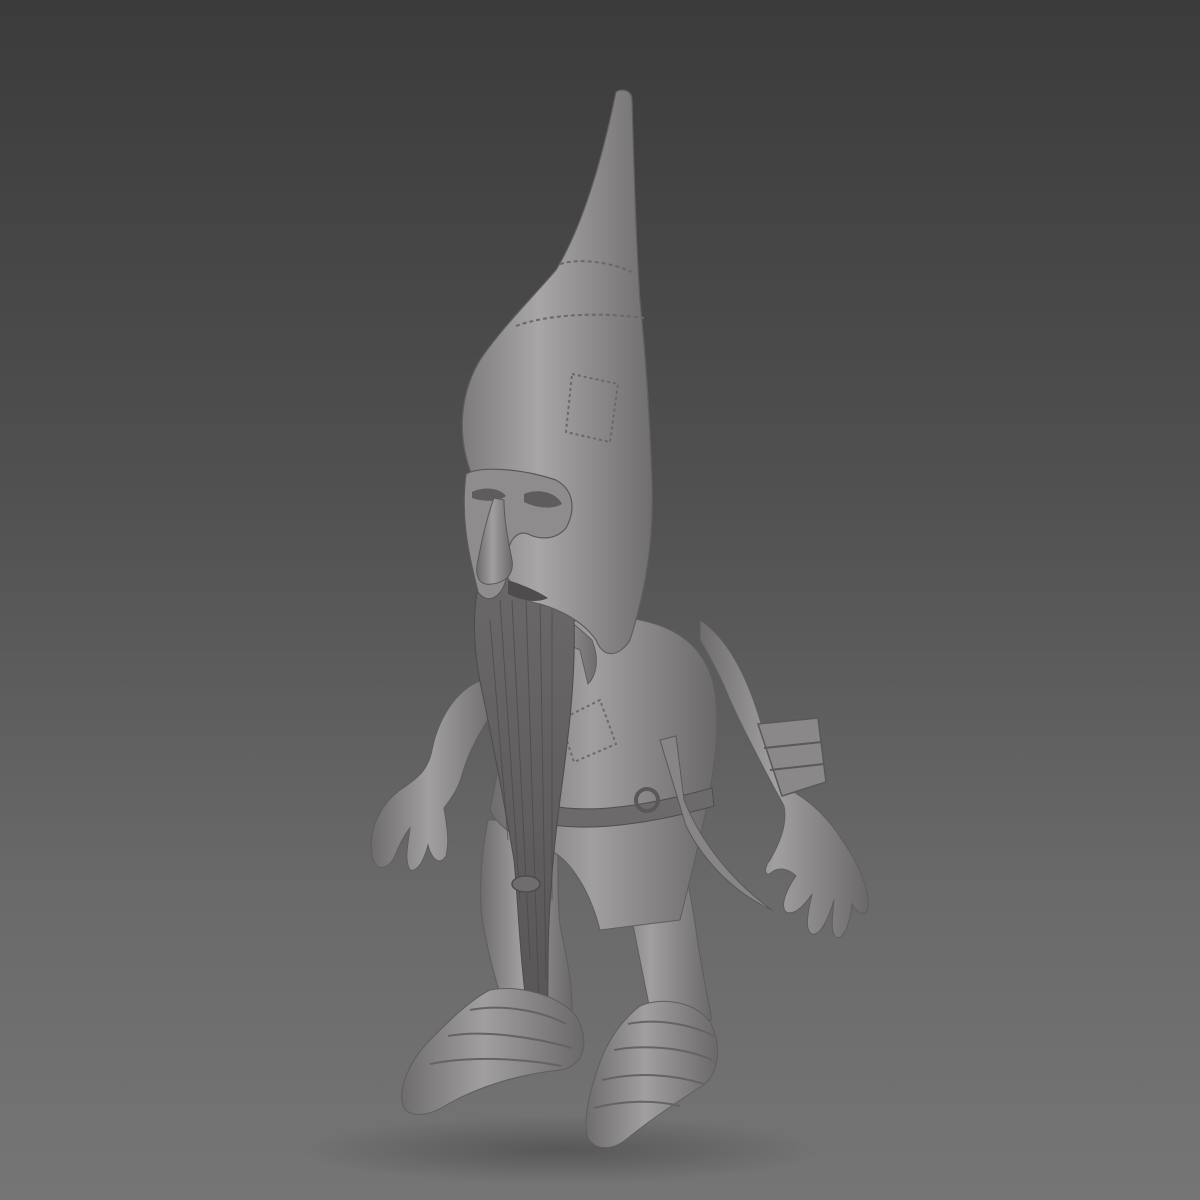  I want to click on ground-shadow, so click(560, 1150).